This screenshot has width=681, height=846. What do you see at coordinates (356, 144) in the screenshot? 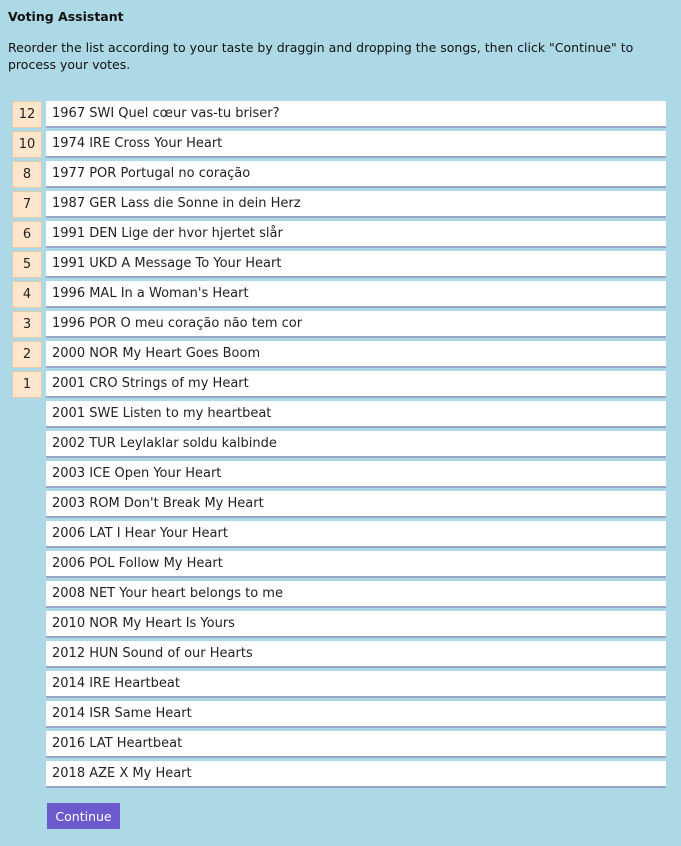
I see `draggable-song-item: 1974 IRE Cross Your Heart` at bounding box center [356, 144].